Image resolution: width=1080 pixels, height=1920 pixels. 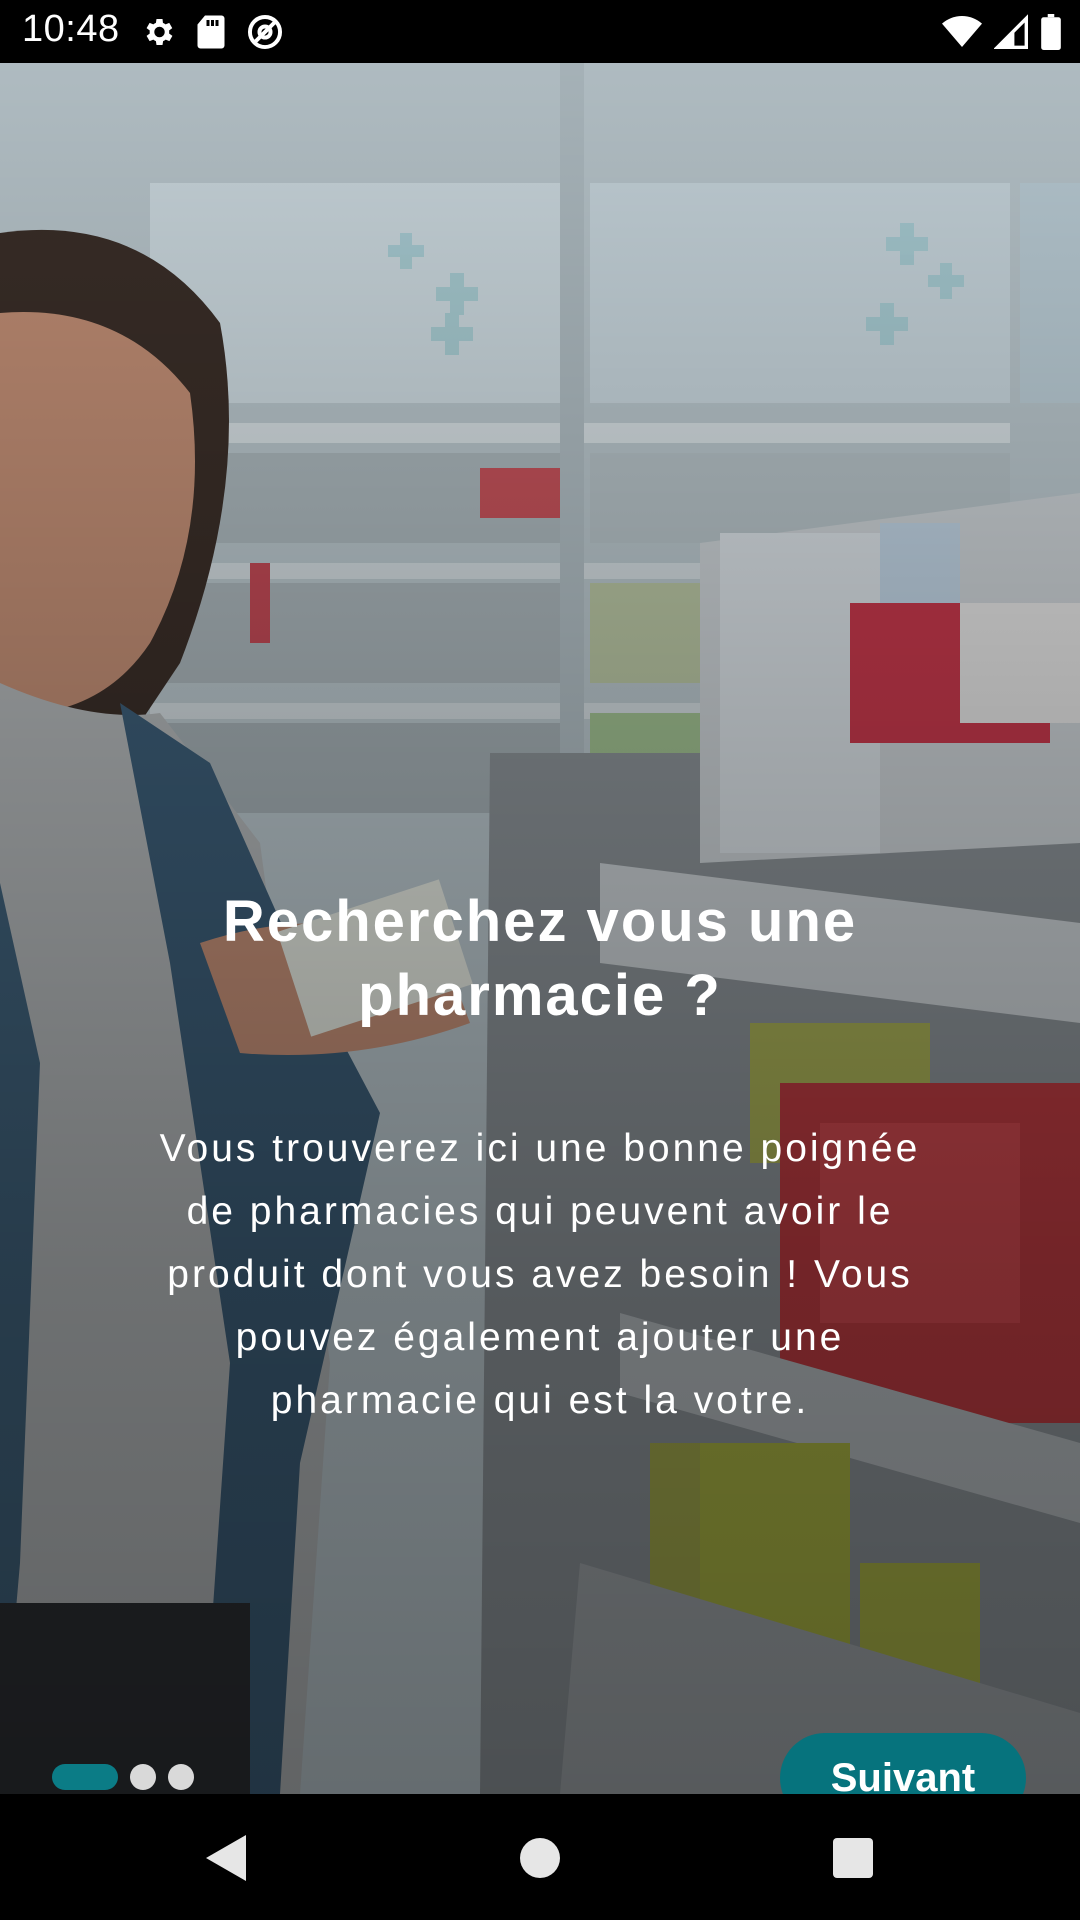 What do you see at coordinates (265, 32) in the screenshot?
I see `vpn-icon` at bounding box center [265, 32].